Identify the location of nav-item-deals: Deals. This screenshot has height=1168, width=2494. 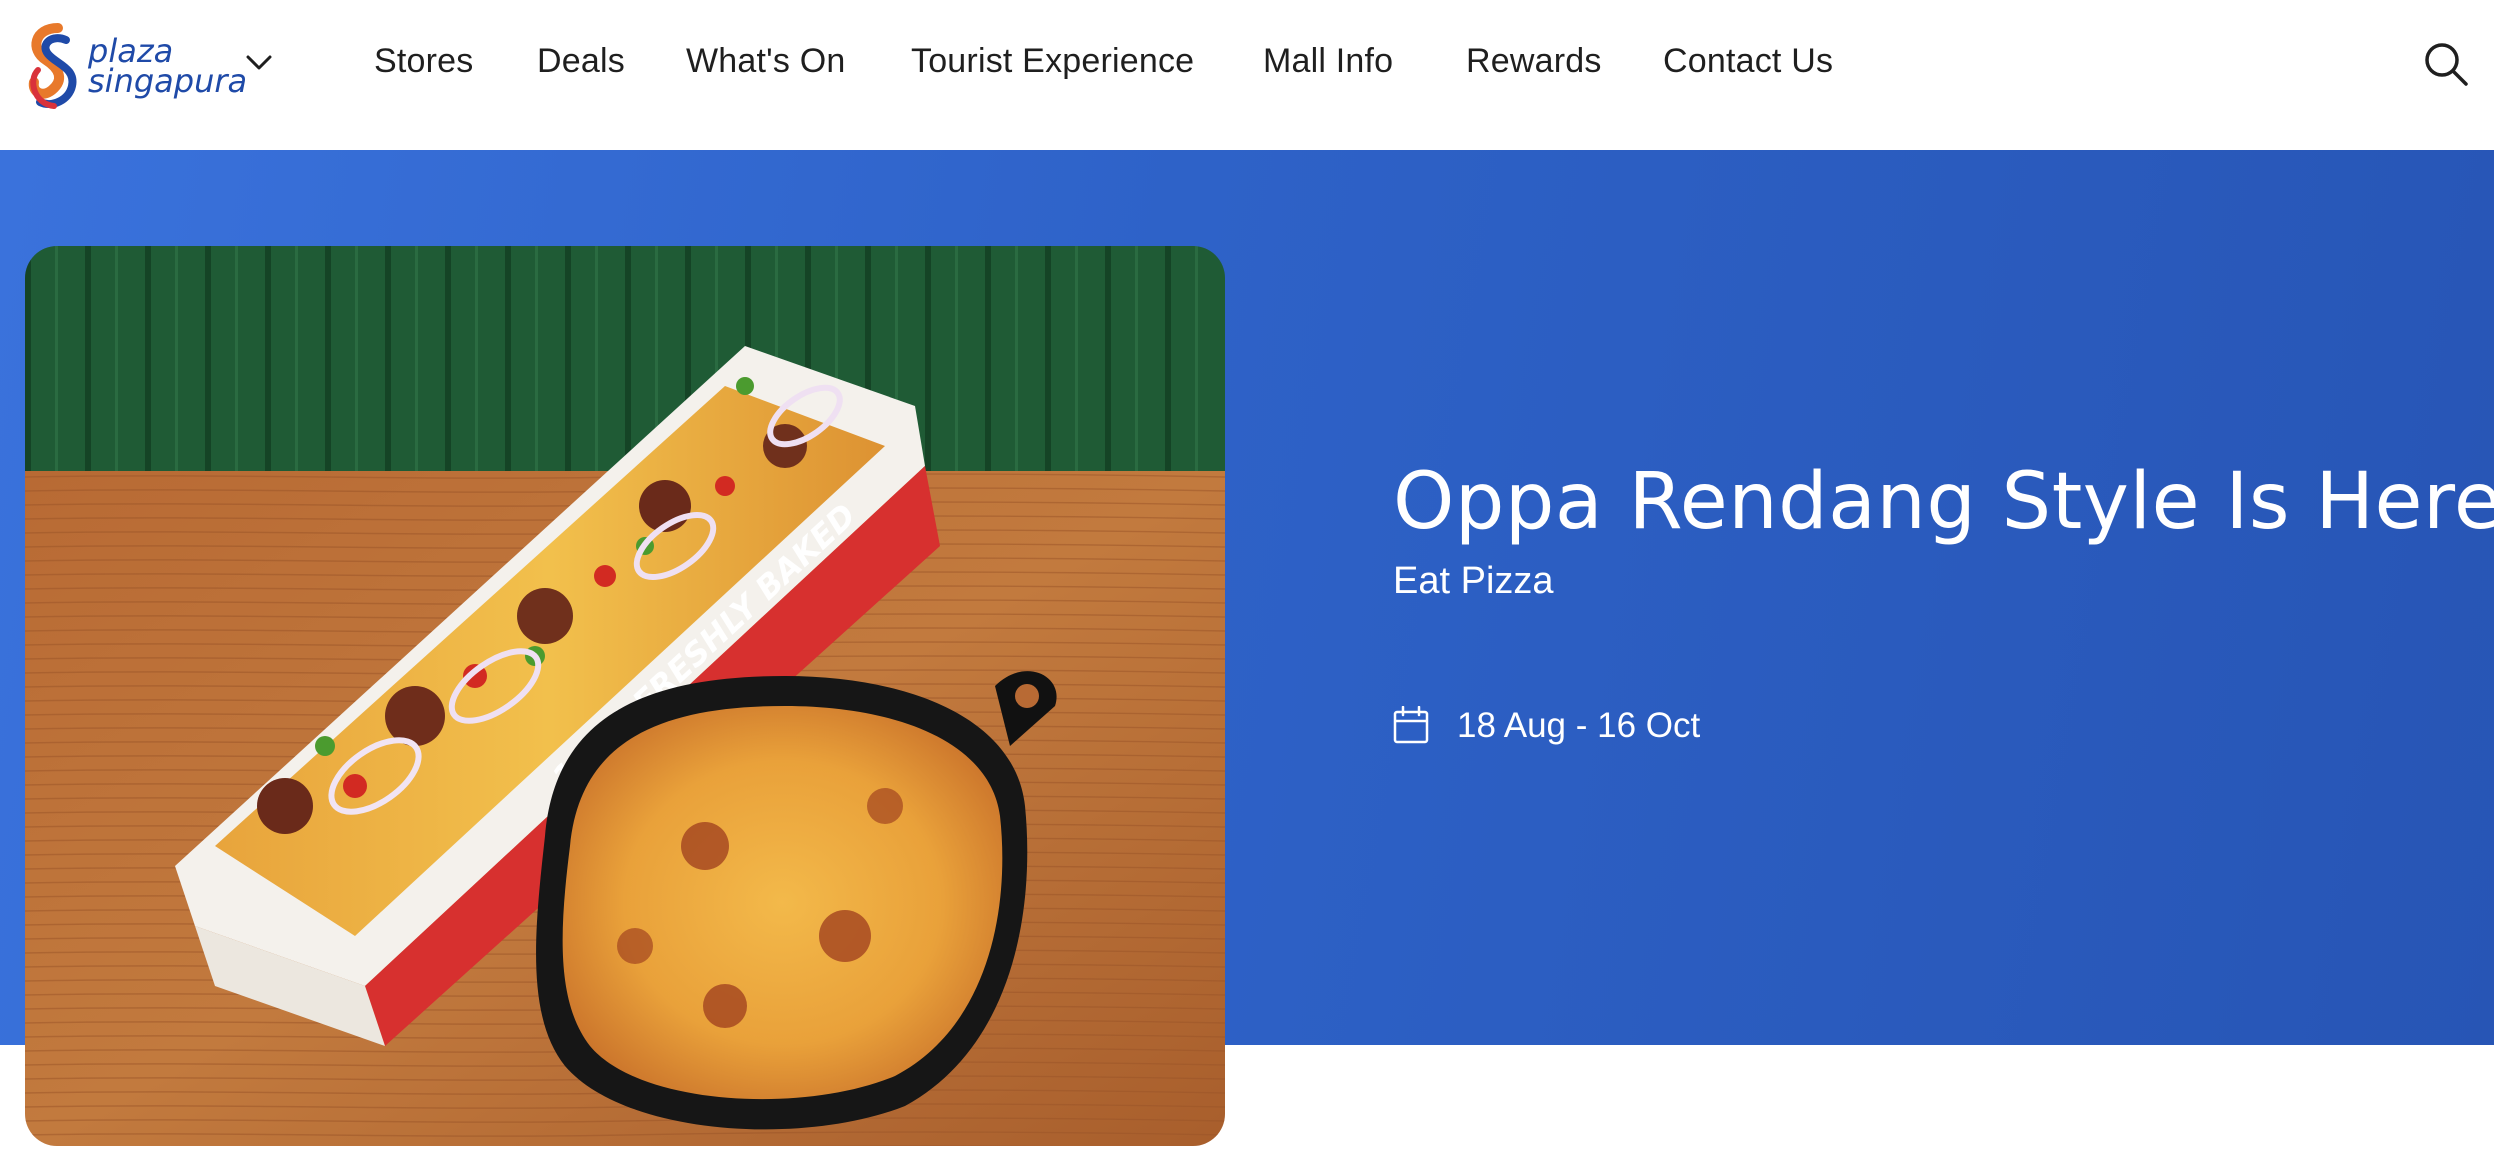
(581, 61).